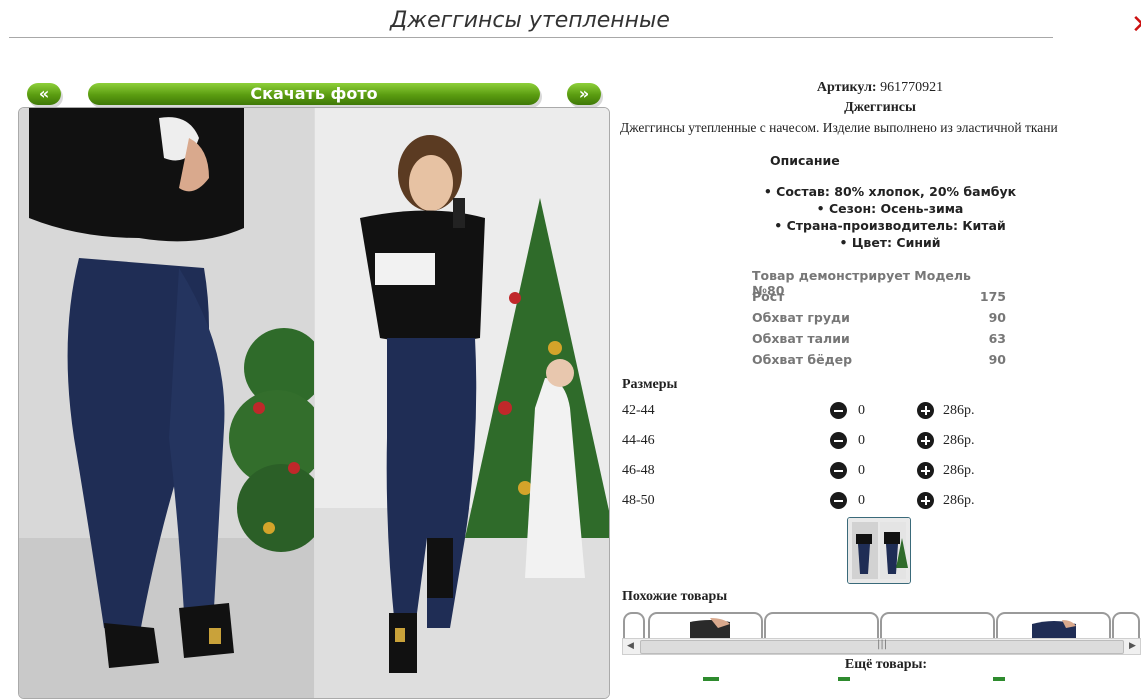  I want to click on photo-thumbnail, so click(879, 550).